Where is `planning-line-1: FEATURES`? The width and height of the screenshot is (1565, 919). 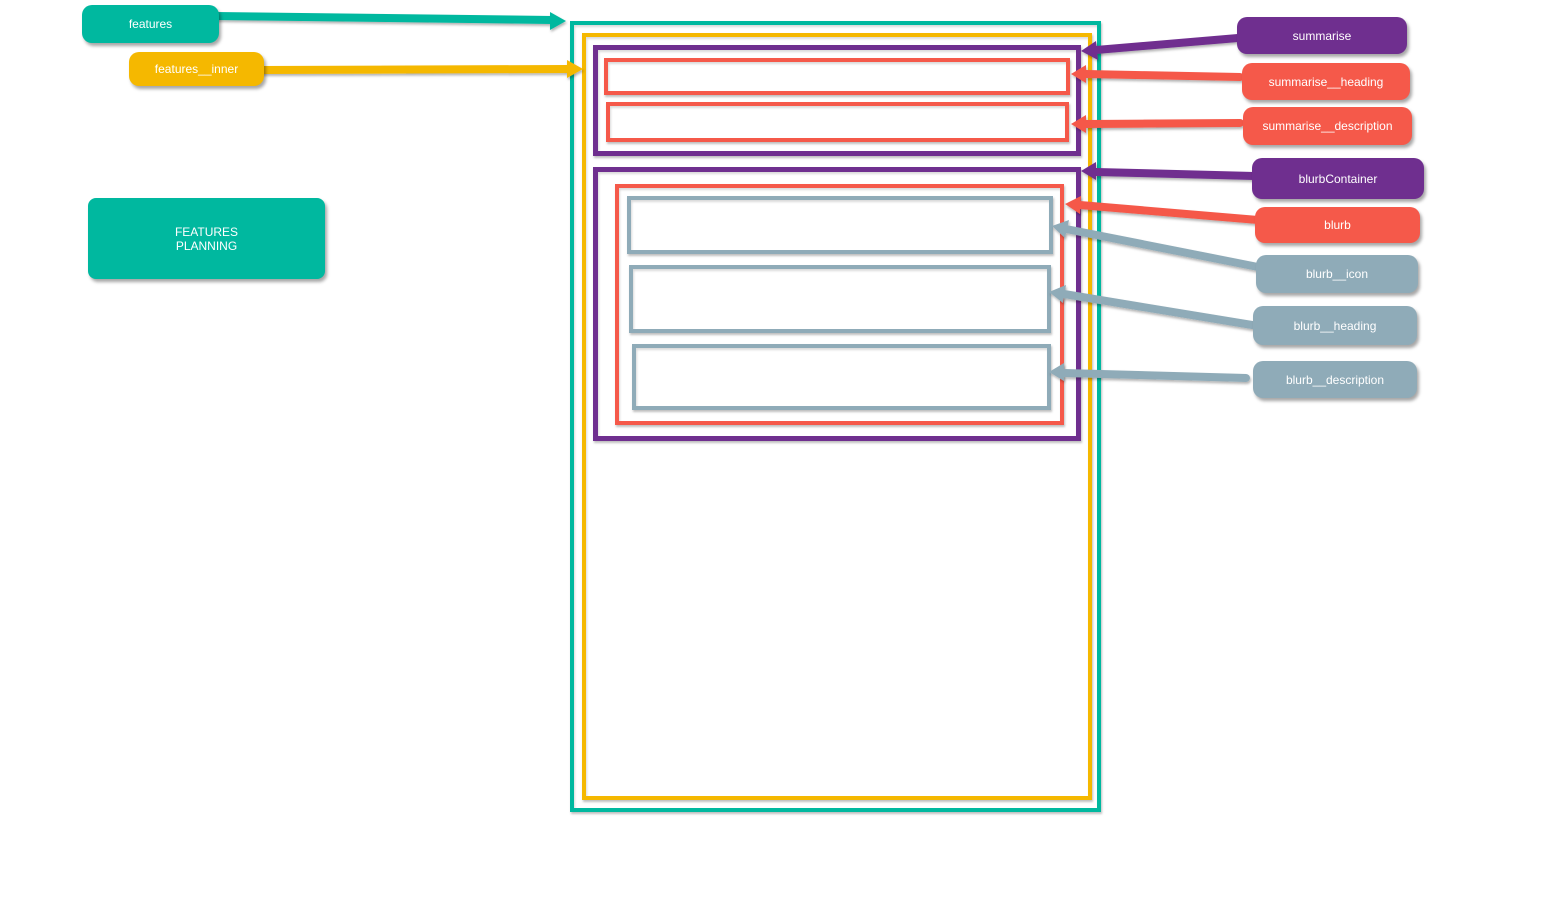
planning-line-1: FEATURES is located at coordinates (206, 231).